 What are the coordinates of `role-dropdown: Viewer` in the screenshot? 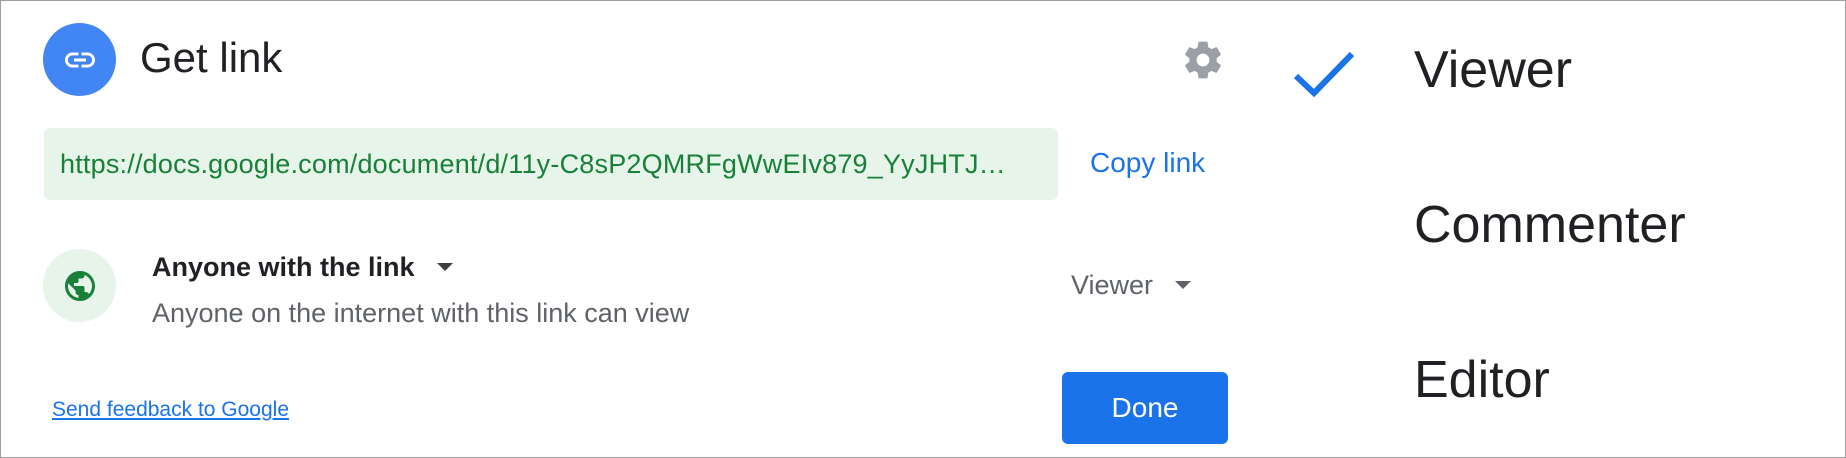 It's located at (1131, 285).